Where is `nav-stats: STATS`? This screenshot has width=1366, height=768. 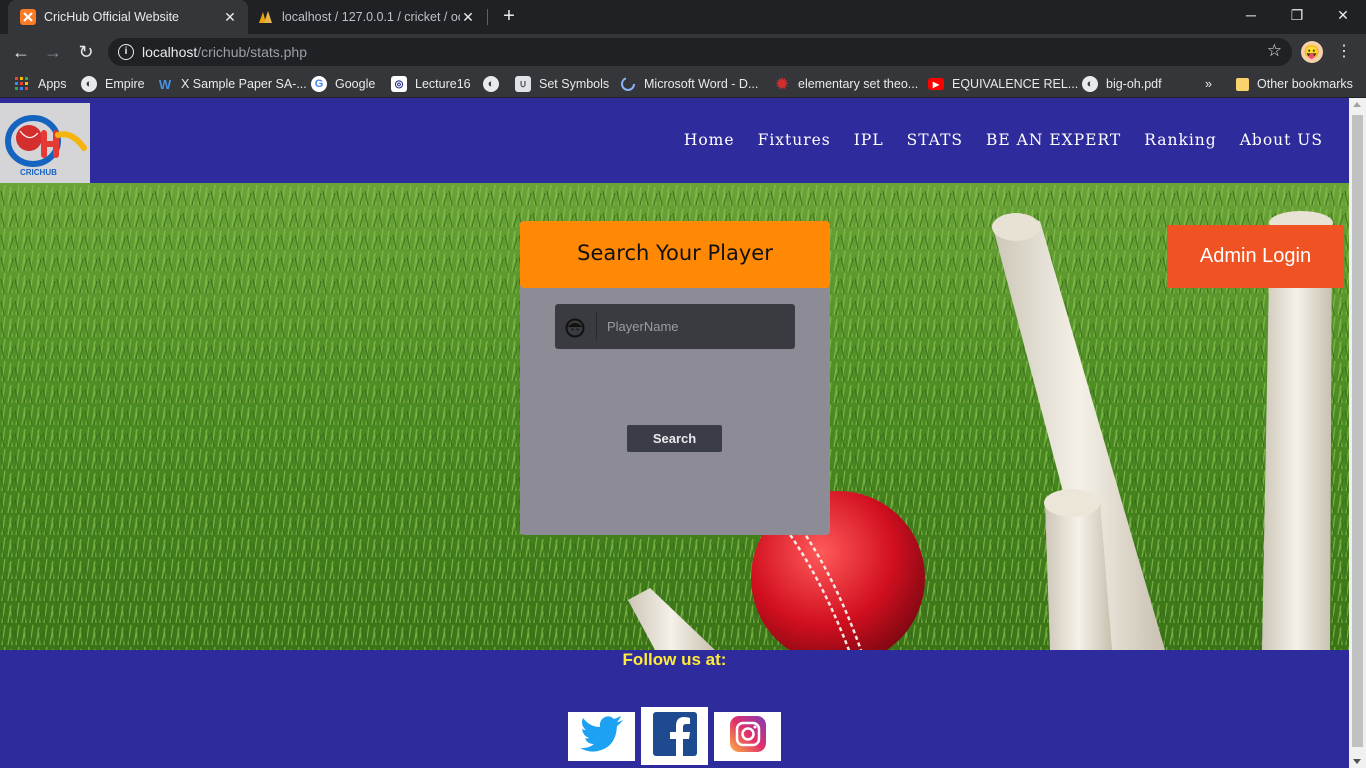
nav-stats: STATS is located at coordinates (935, 140).